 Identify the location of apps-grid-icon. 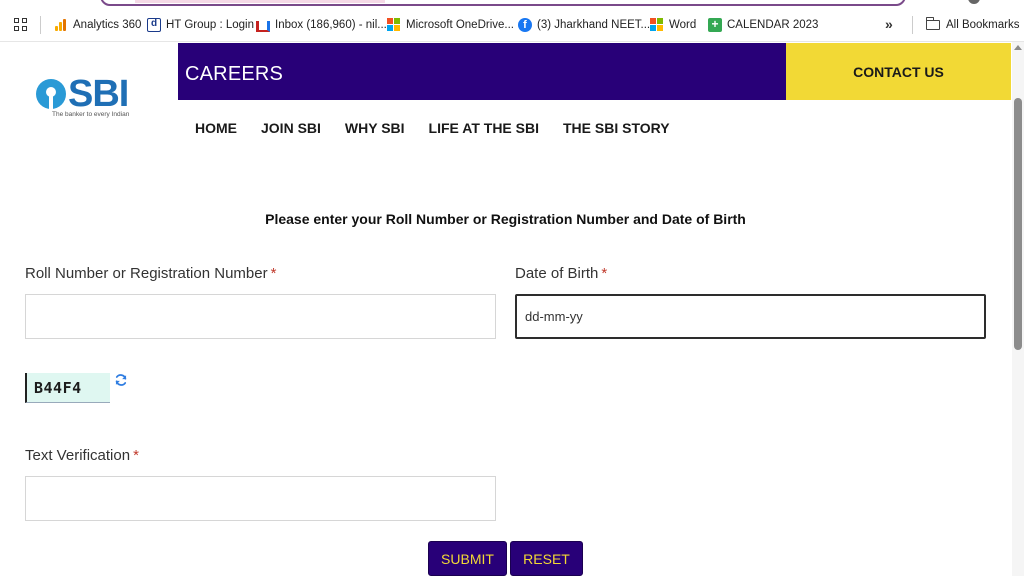
(21, 25).